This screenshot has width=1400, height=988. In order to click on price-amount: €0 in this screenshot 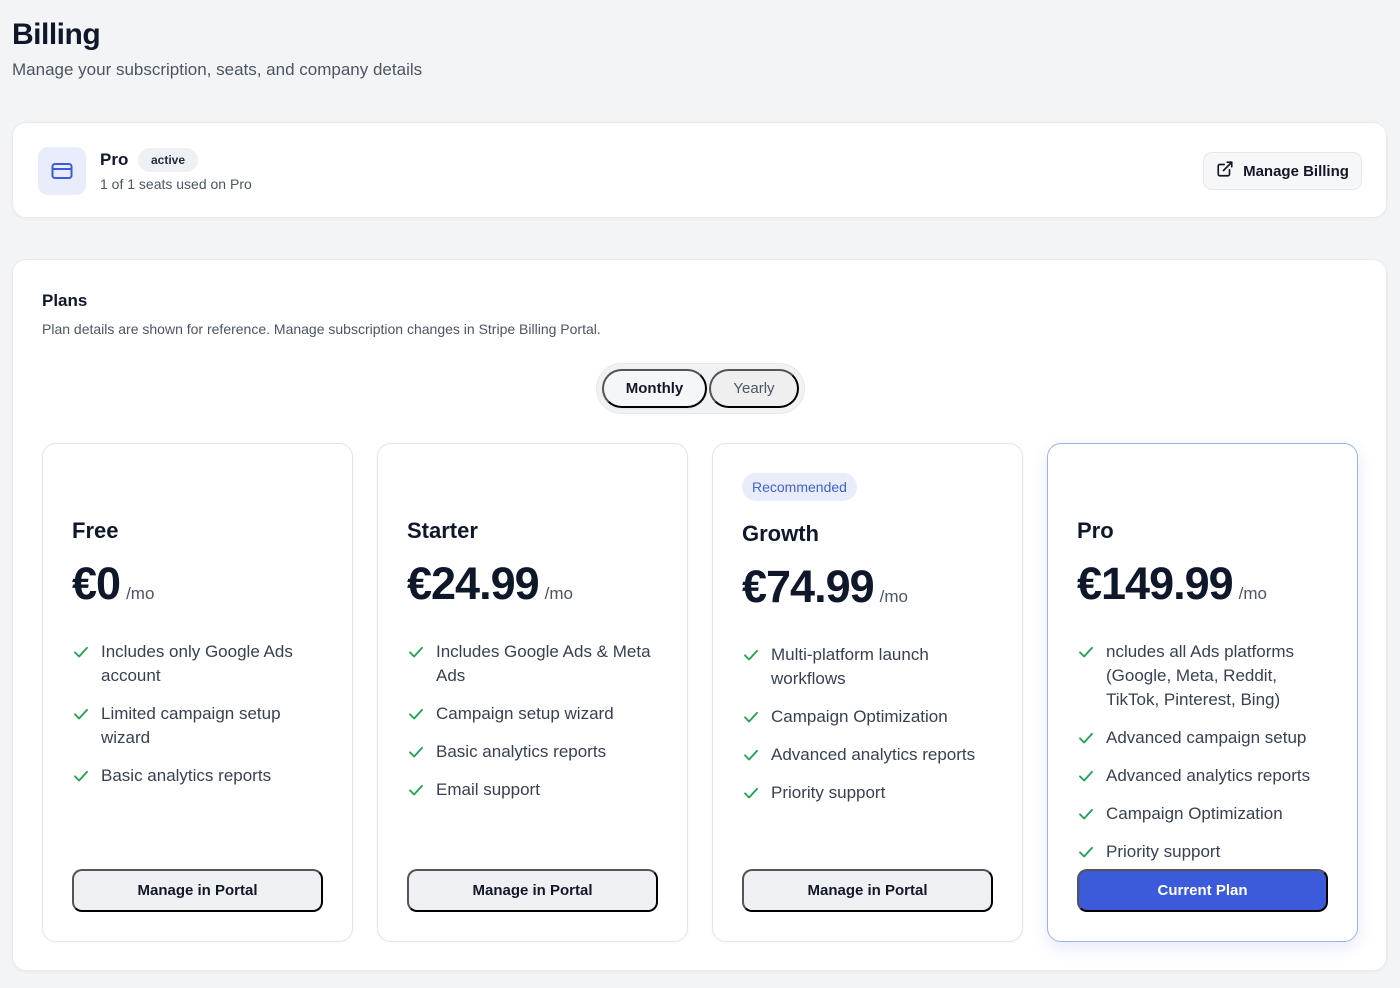, I will do `click(96, 583)`.